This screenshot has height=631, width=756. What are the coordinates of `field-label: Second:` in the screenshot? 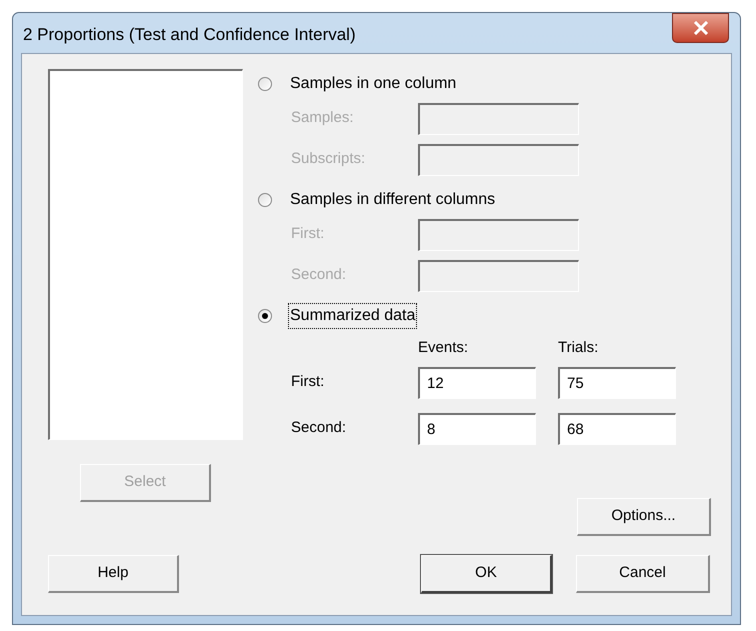 It's located at (319, 275).